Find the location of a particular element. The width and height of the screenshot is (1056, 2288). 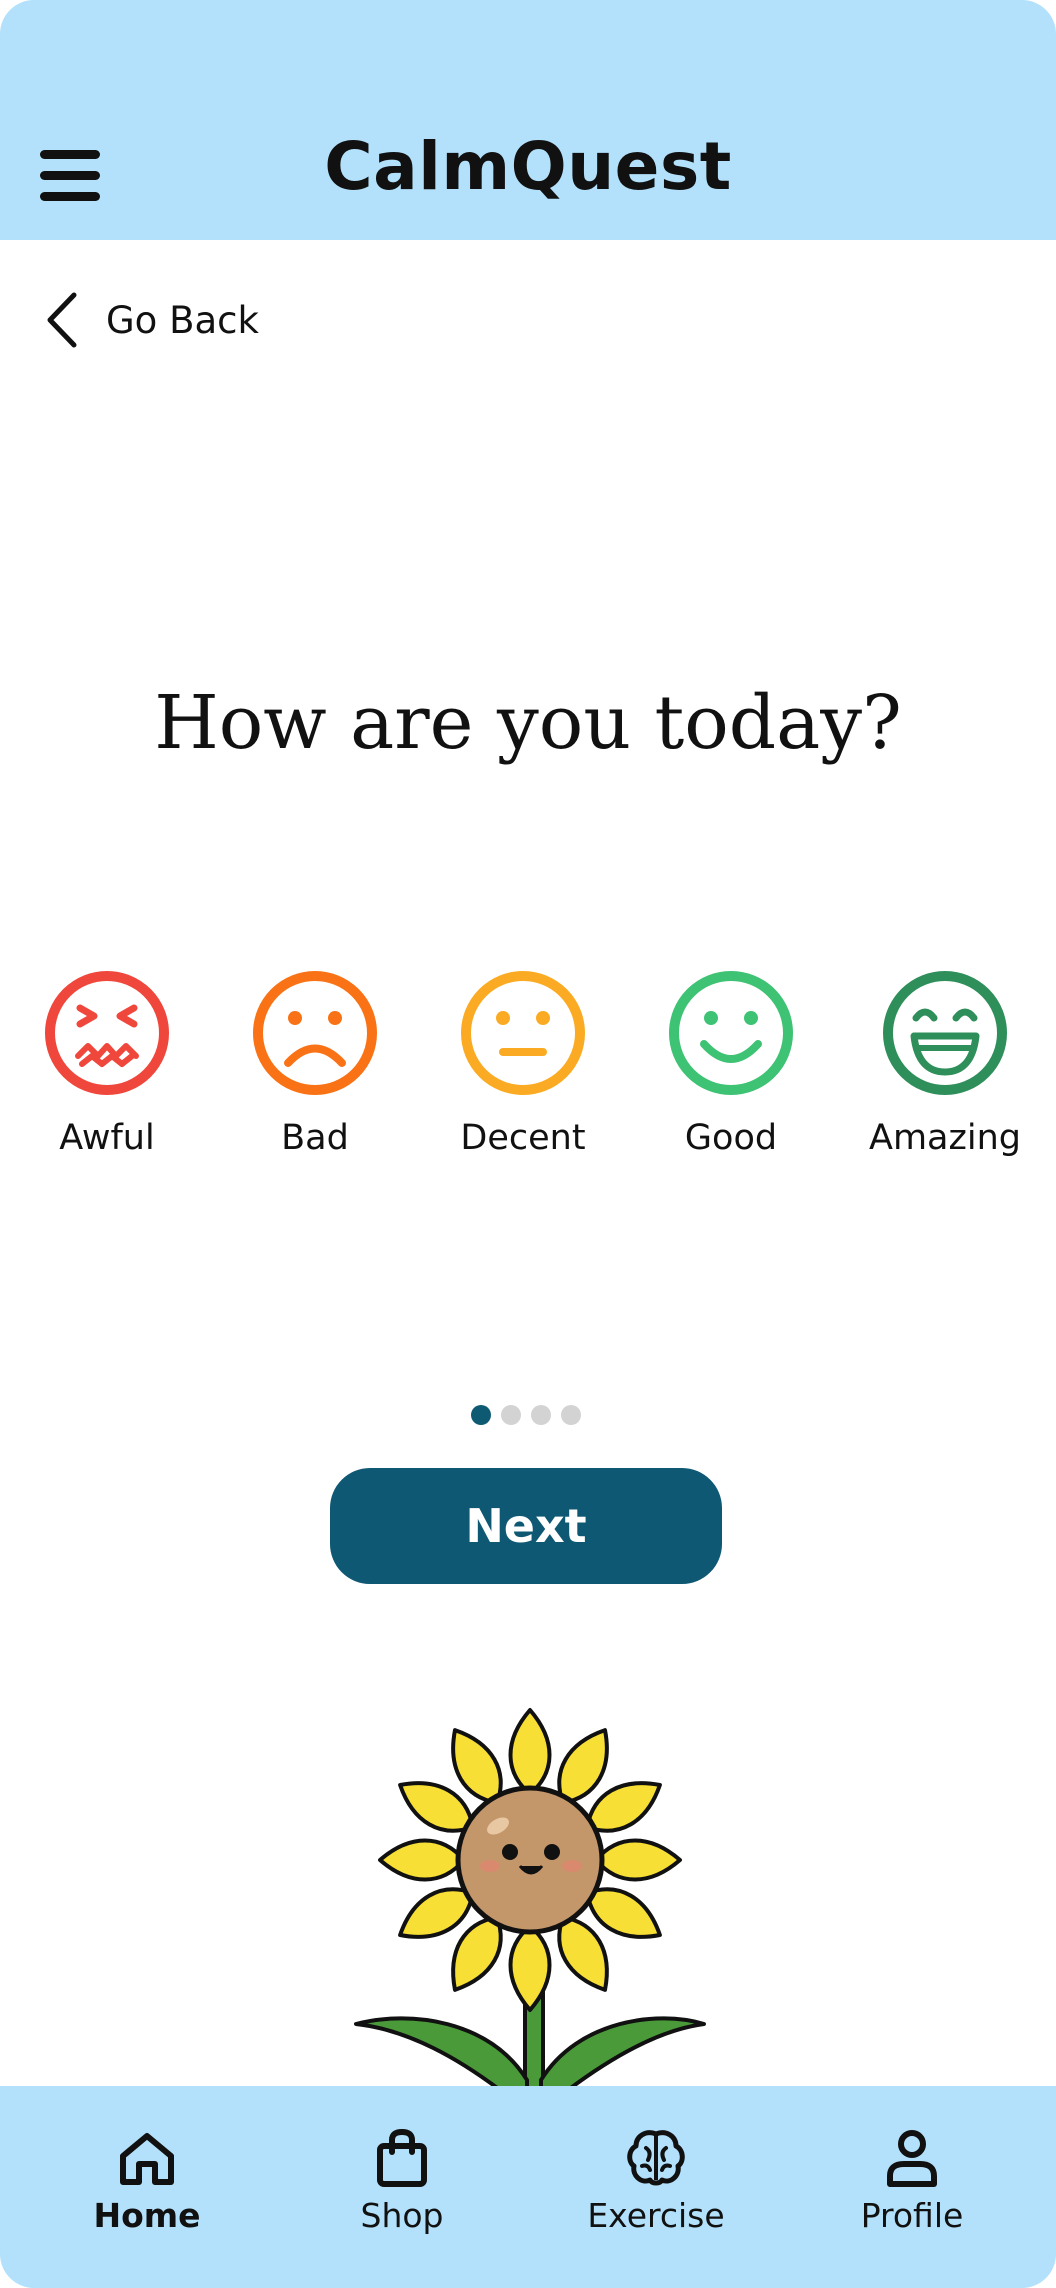

tab-label-home: Home is located at coordinates (147, 2215).